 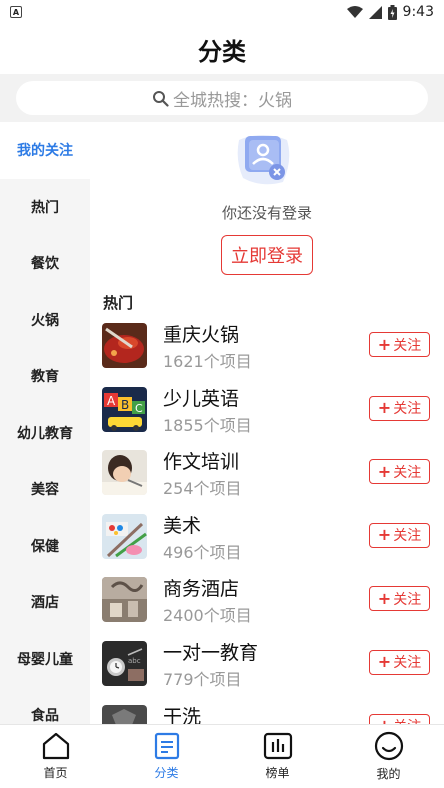 What do you see at coordinates (232, 100) in the screenshot?
I see `search-placeholder: 全城热搜：火锅` at bounding box center [232, 100].